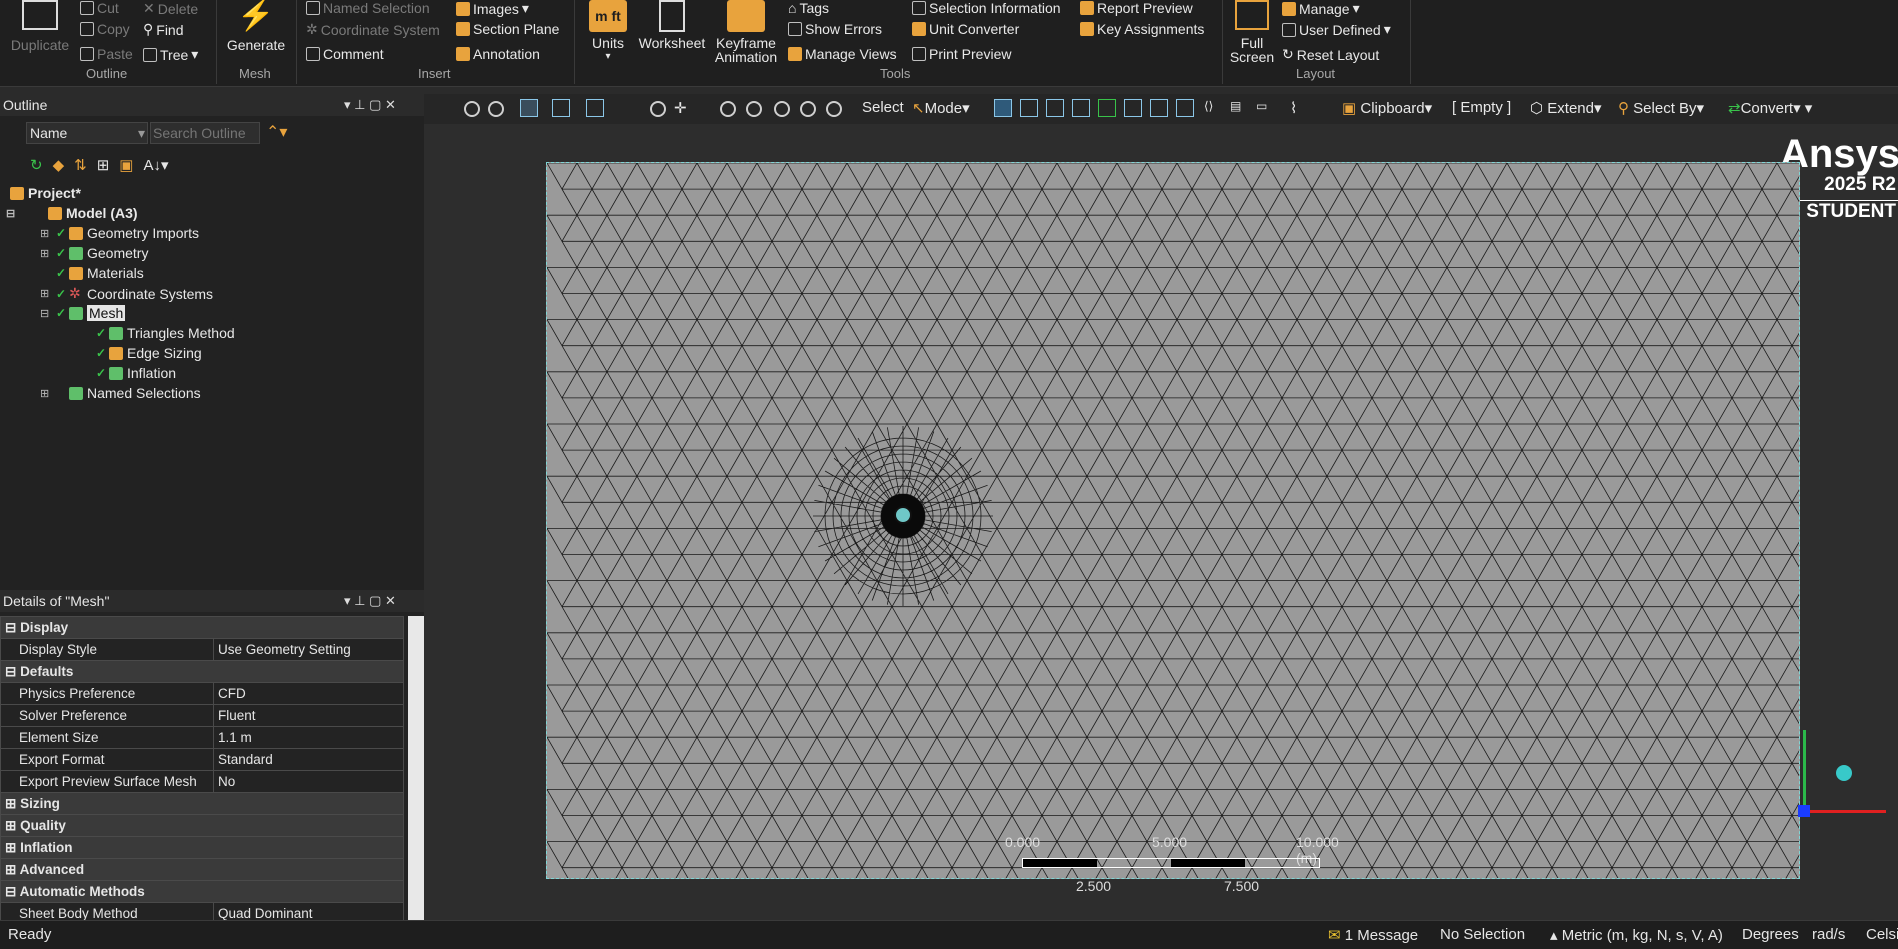  Describe the element at coordinates (754, 109) in the screenshot. I see `box-zoom-icon` at that location.